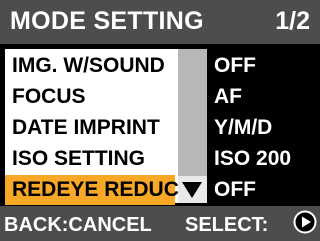 The image size is (320, 241). What do you see at coordinates (192, 190) in the screenshot?
I see `triangle-down-icon` at bounding box center [192, 190].